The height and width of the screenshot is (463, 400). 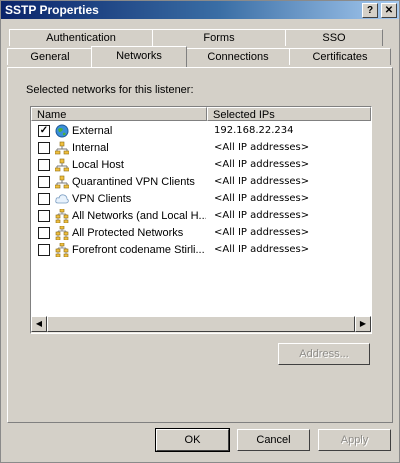 I want to click on scroll-thumb, so click(x=201, y=324).